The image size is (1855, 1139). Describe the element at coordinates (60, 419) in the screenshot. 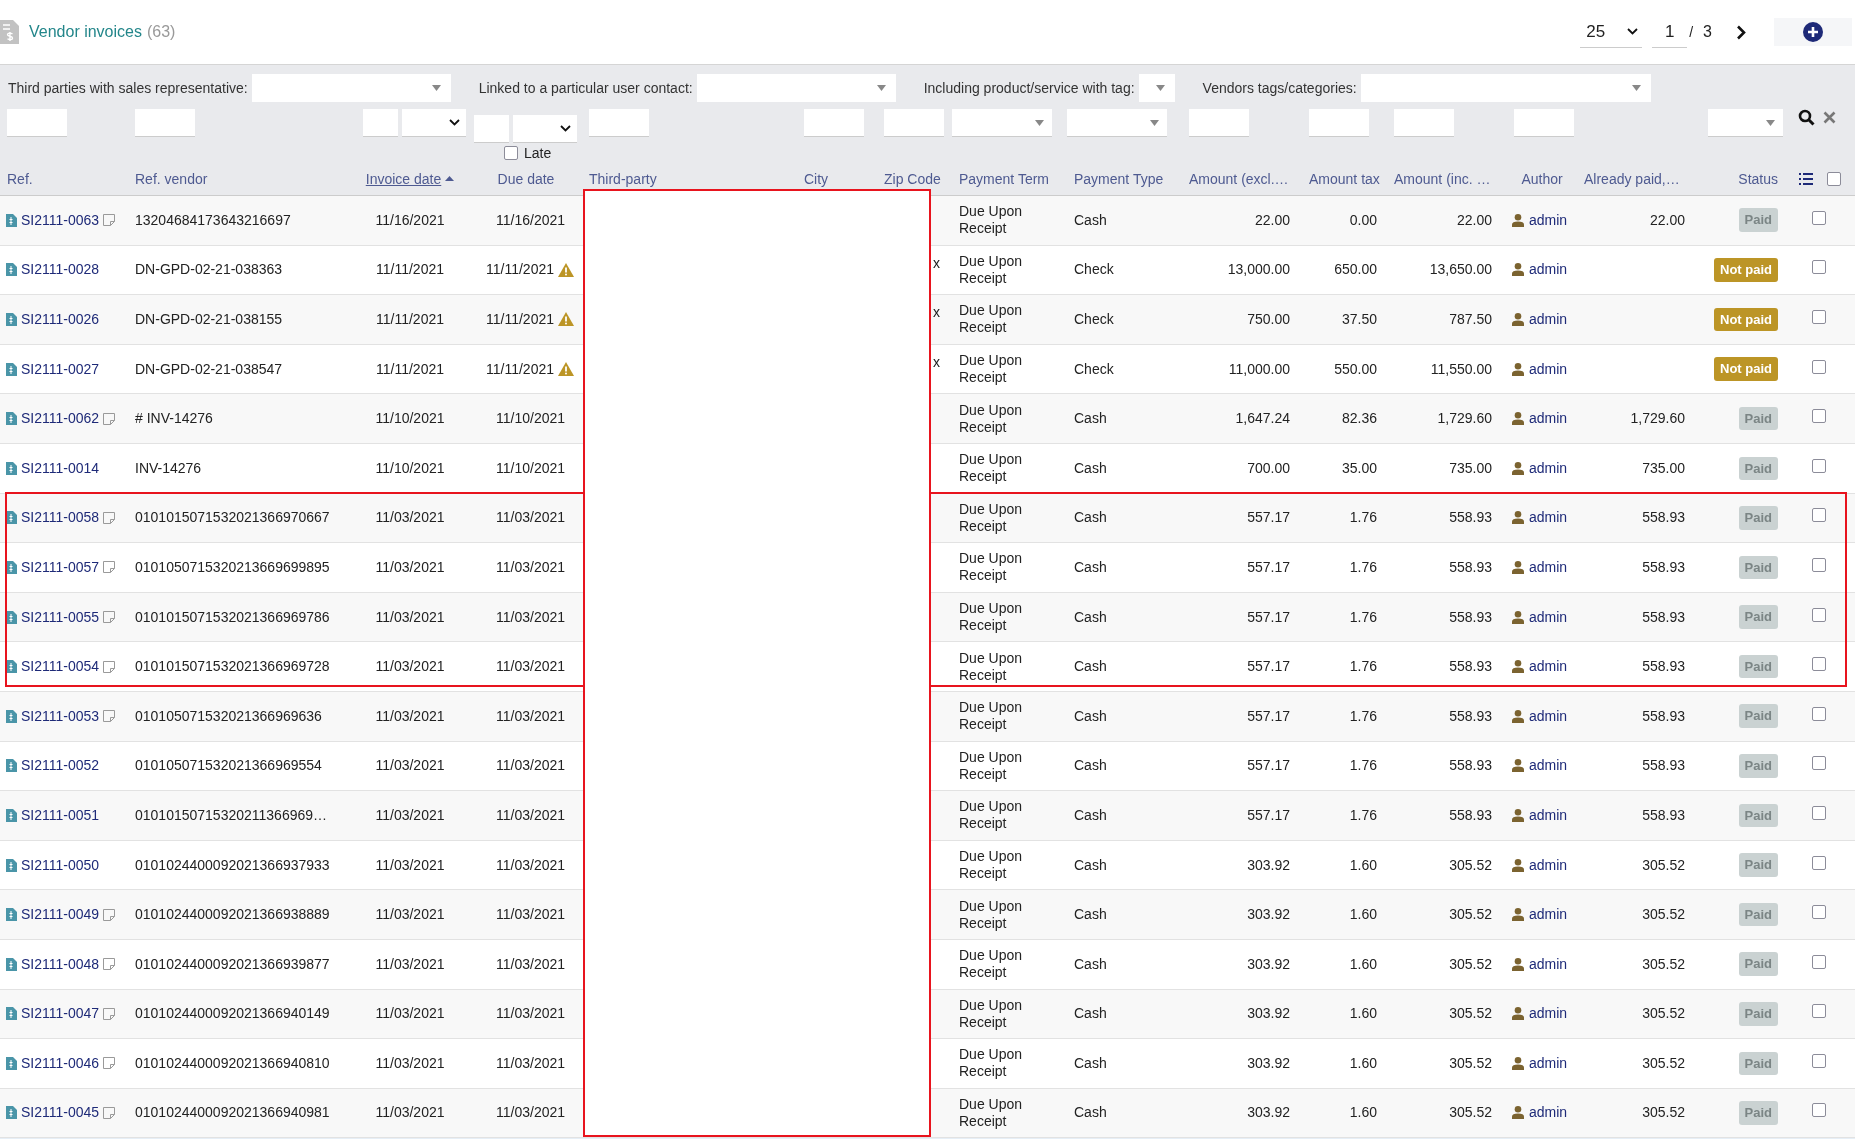

I see `invoice-ref-link: SI2111-0062` at that location.